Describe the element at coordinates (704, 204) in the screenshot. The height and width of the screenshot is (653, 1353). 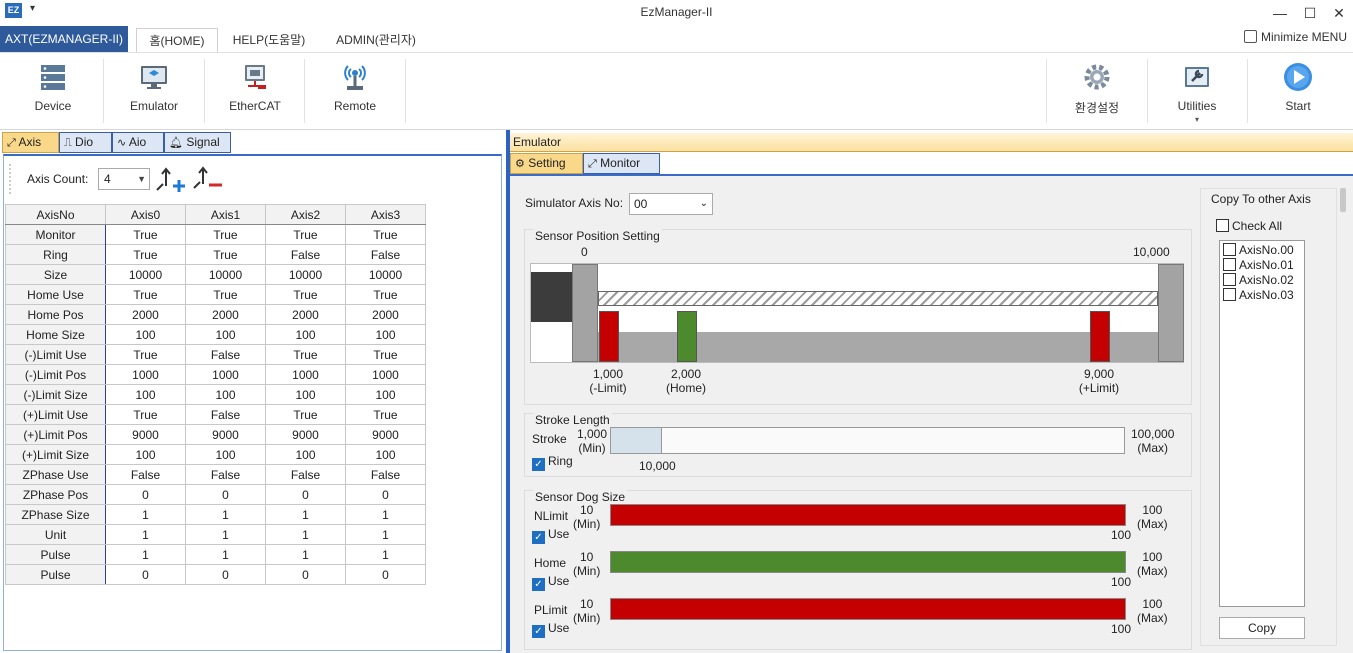
I see `chevron-down-icon: ⌄` at that location.